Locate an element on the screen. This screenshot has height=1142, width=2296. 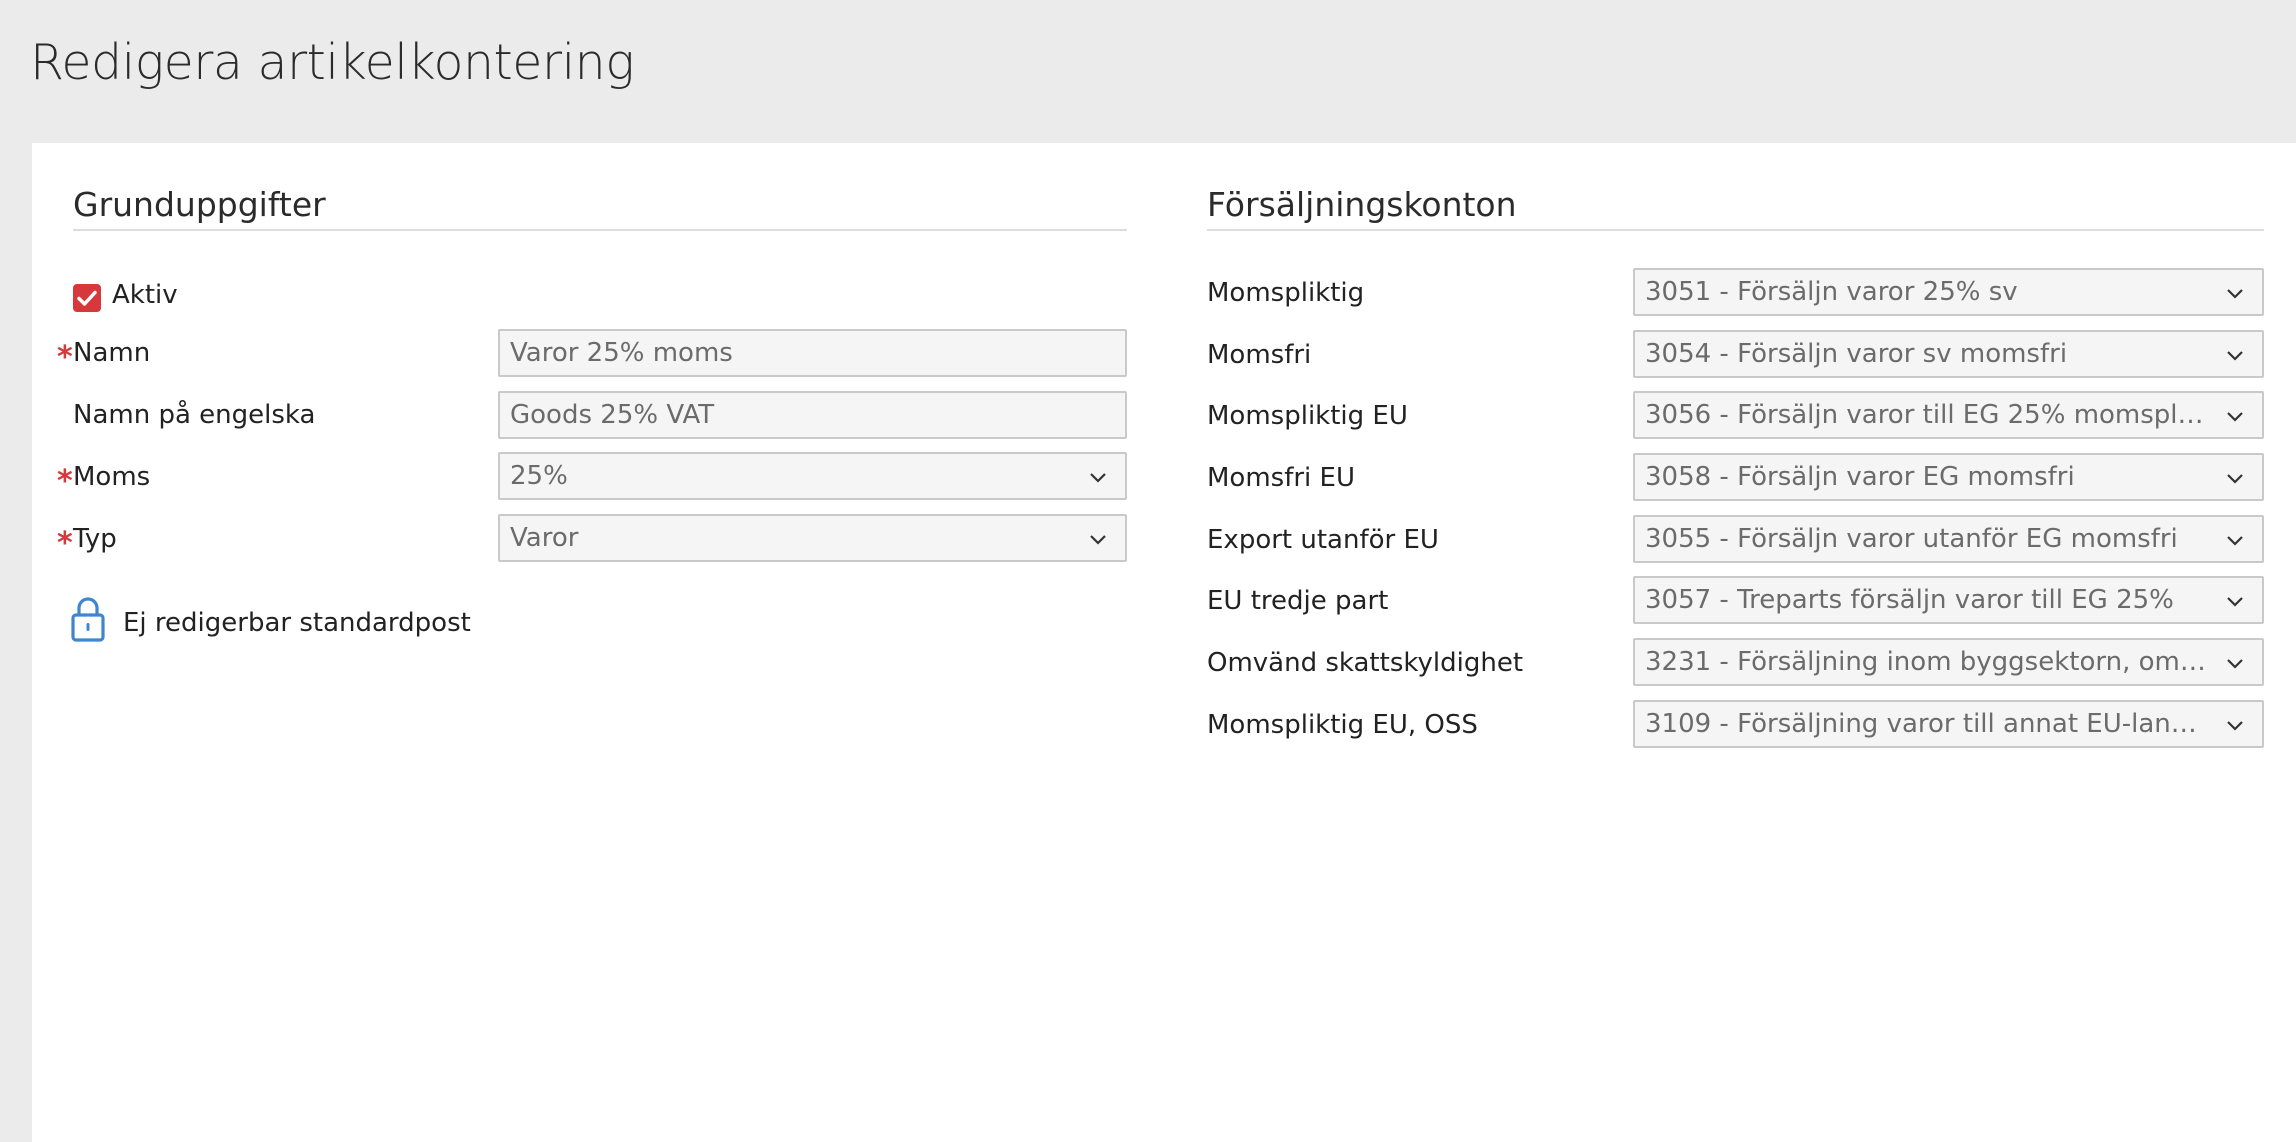
type-select-value: Varor is located at coordinates (544, 538).